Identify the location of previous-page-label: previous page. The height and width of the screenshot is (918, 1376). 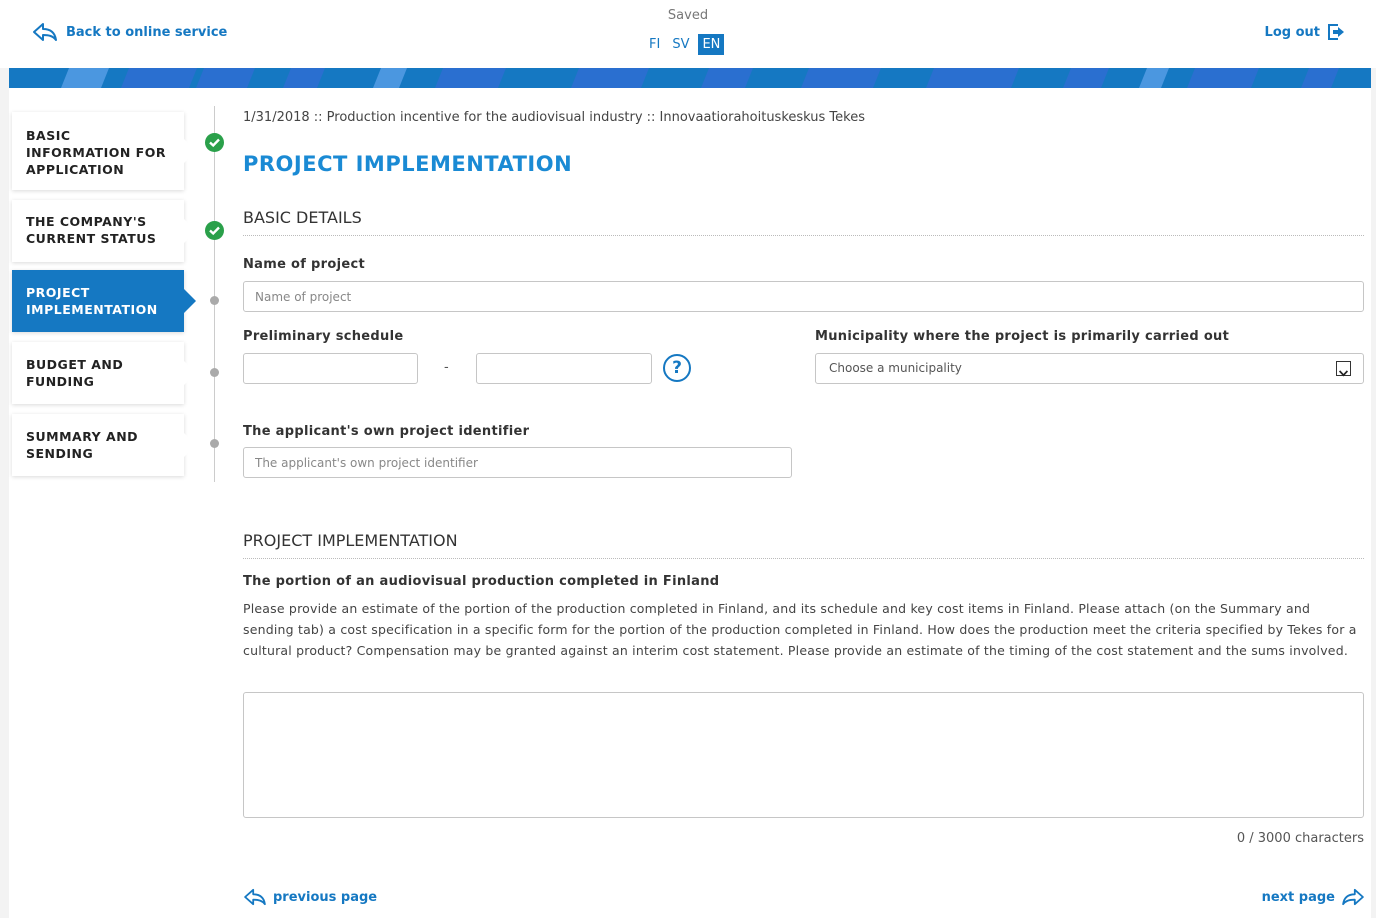
(325, 897).